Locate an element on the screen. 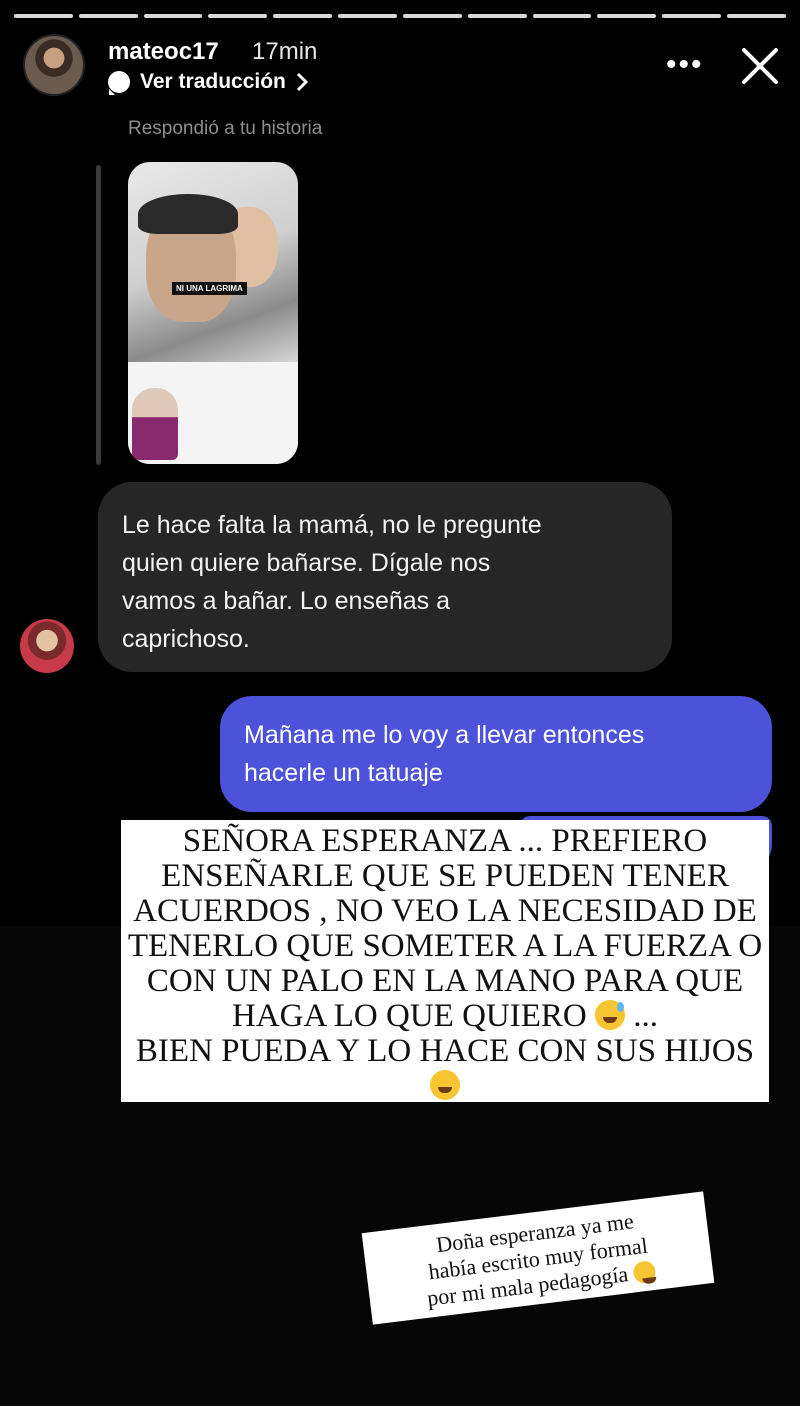  outgoing-line: Mañana me lo voy a llevar entonces is located at coordinates (444, 735).